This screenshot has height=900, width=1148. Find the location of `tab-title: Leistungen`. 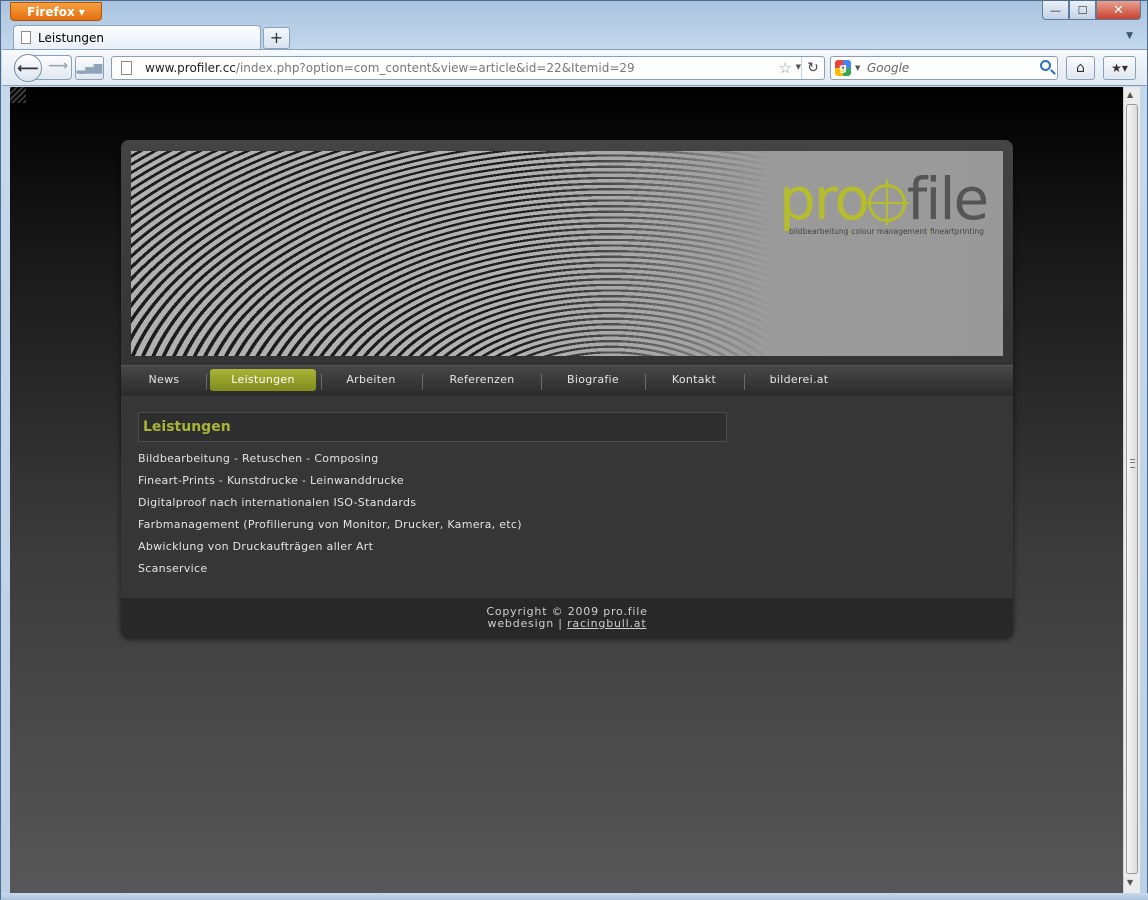

tab-title: Leistungen is located at coordinates (71, 38).